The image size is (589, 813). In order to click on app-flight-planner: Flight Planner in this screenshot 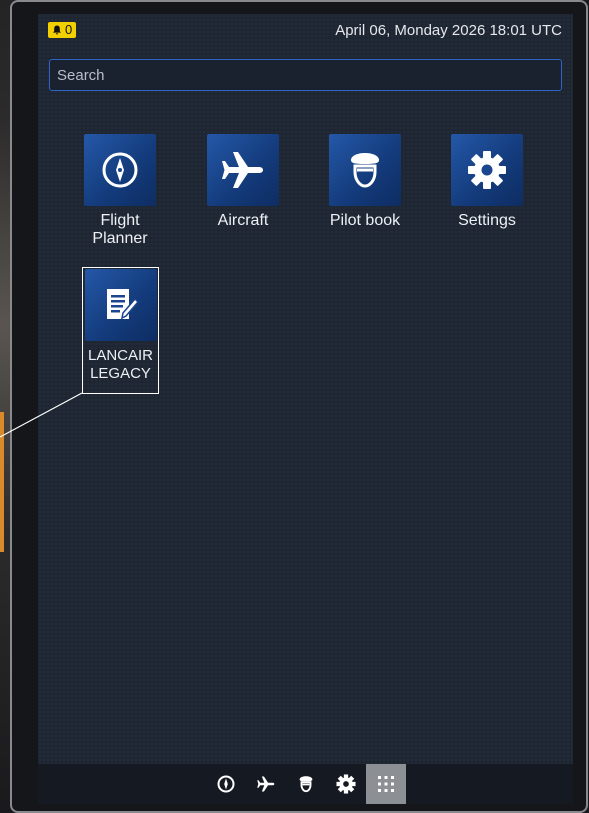, I will do `click(120, 191)`.